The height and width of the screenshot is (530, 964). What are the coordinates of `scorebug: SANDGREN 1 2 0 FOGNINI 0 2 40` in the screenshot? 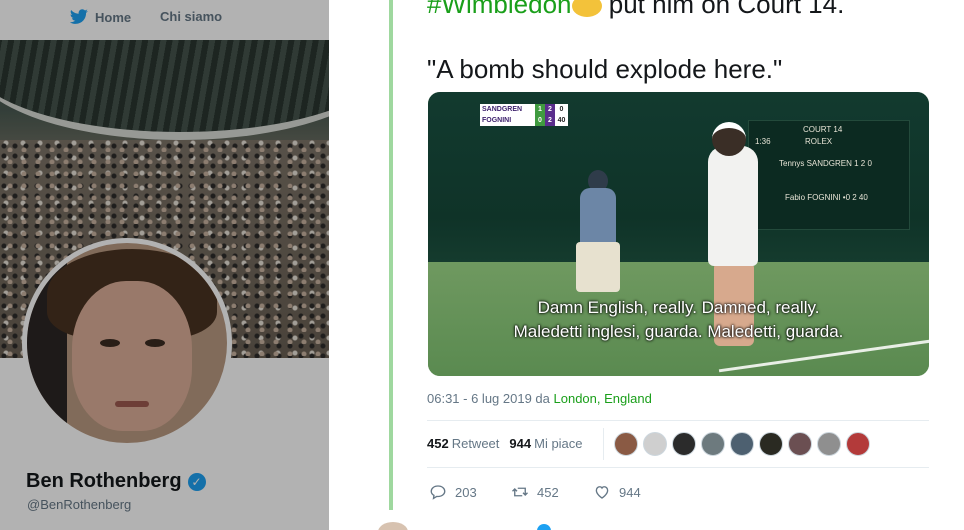 It's located at (524, 115).